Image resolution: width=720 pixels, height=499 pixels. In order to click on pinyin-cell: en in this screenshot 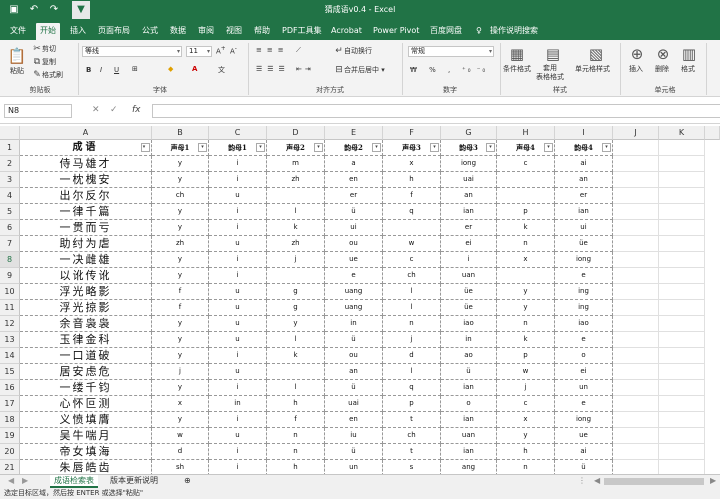, I will do `click(354, 420)`.